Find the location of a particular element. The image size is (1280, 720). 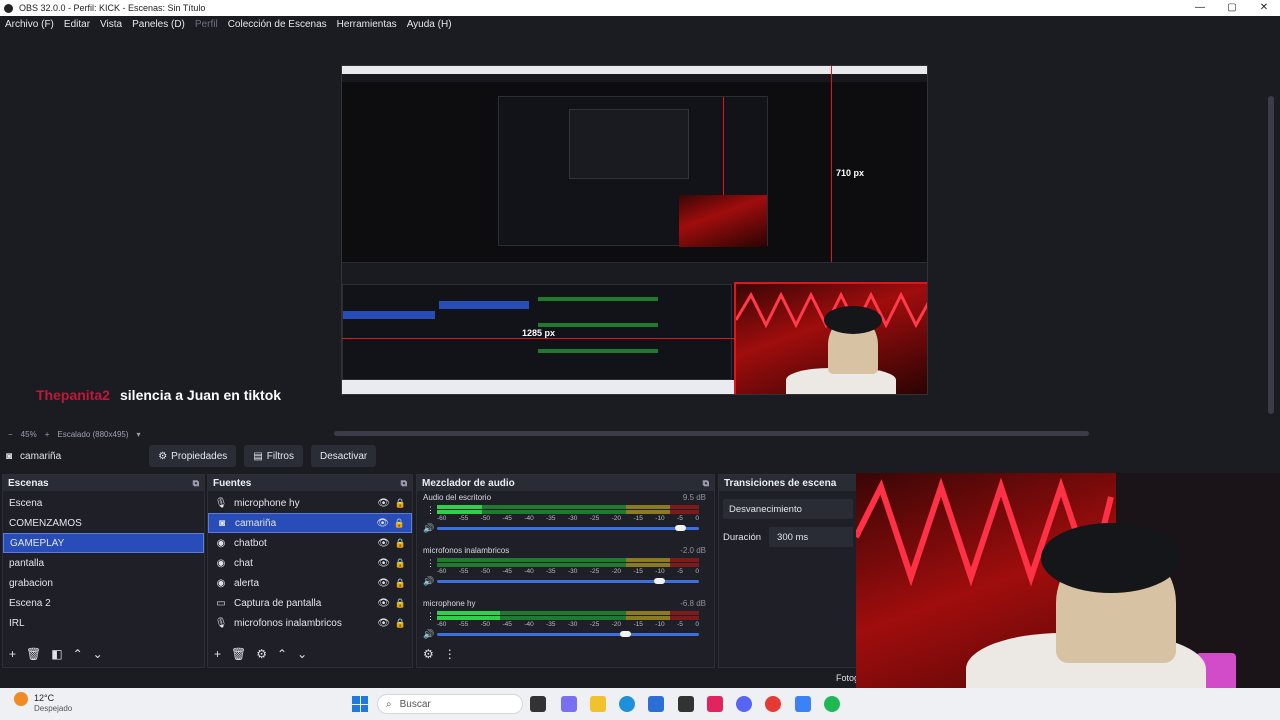

taskbar-search: ⌕ Buscar is located at coordinates (450, 704).